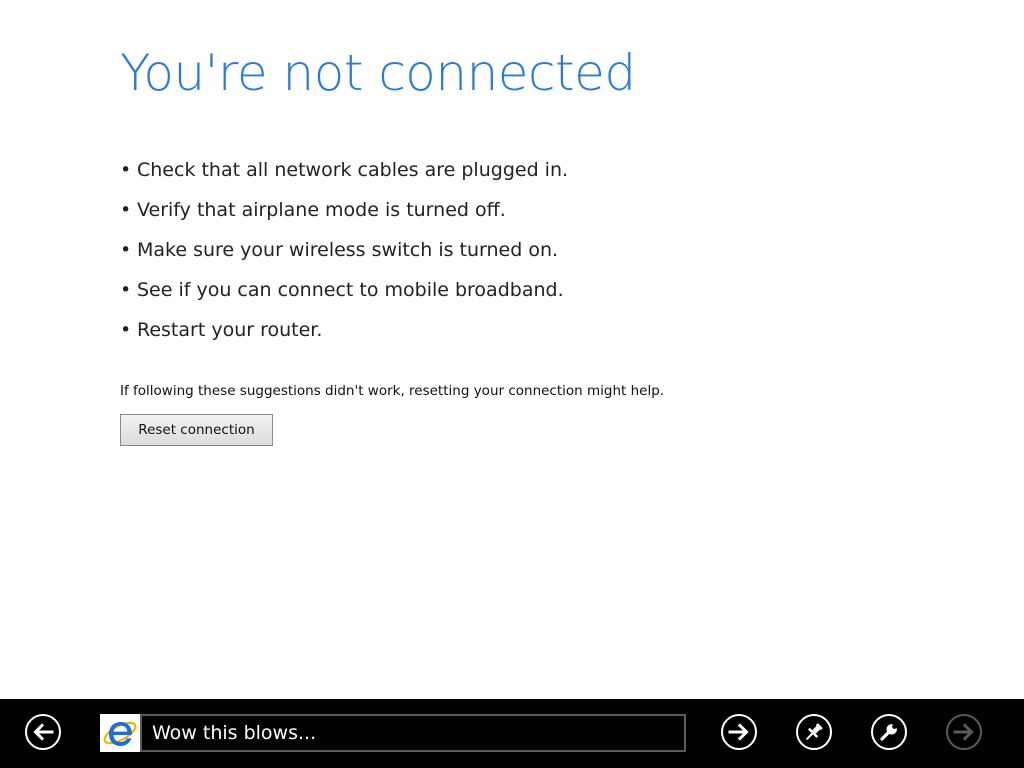  I want to click on site-icon, so click(120, 733).